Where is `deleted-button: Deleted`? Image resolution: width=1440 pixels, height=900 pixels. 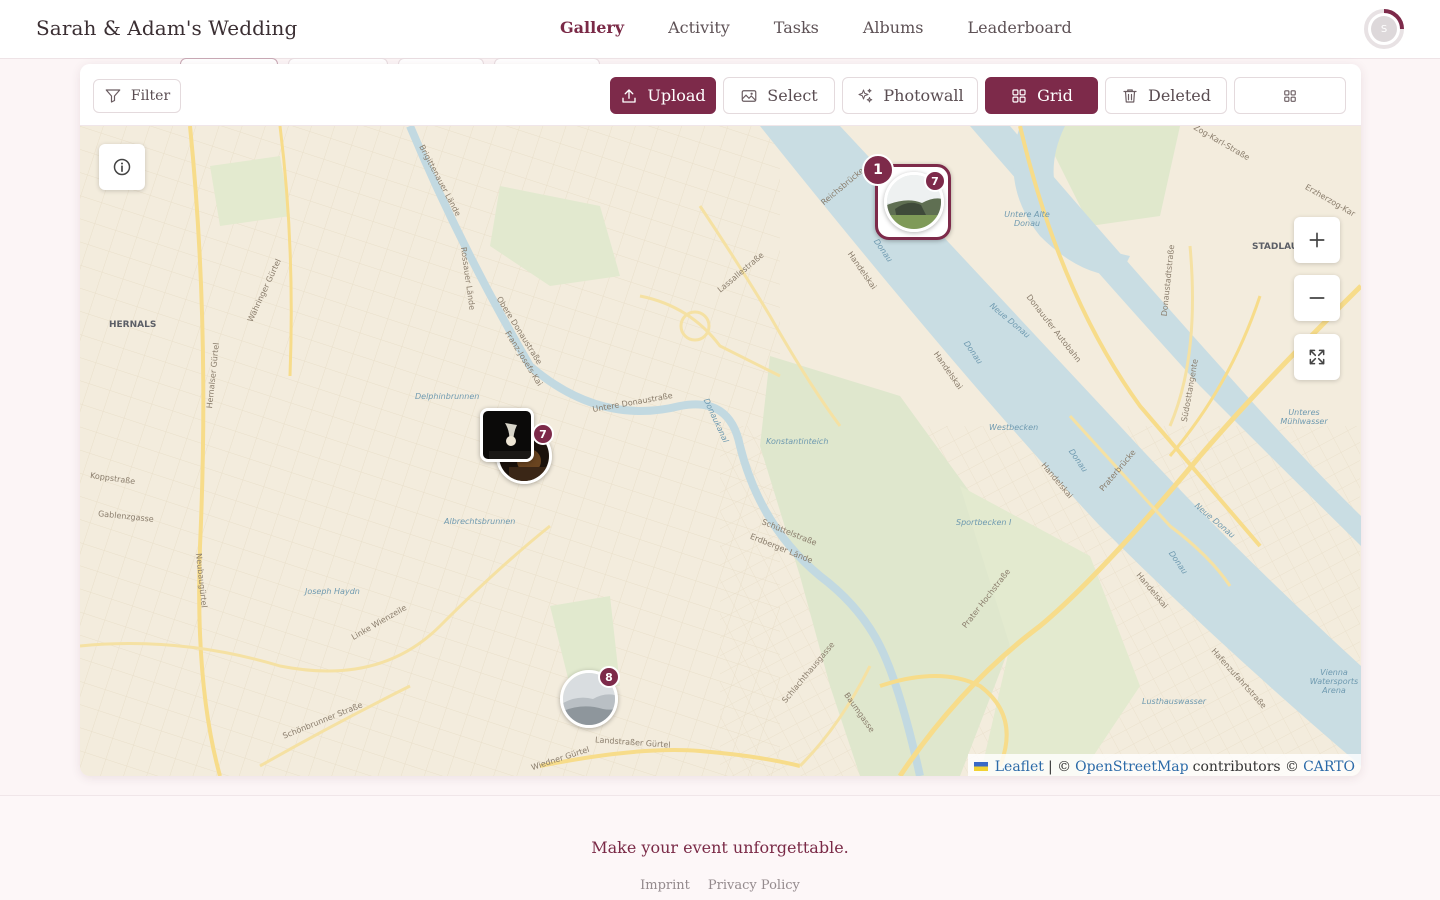
deleted-button: Deleted is located at coordinates (1166, 95).